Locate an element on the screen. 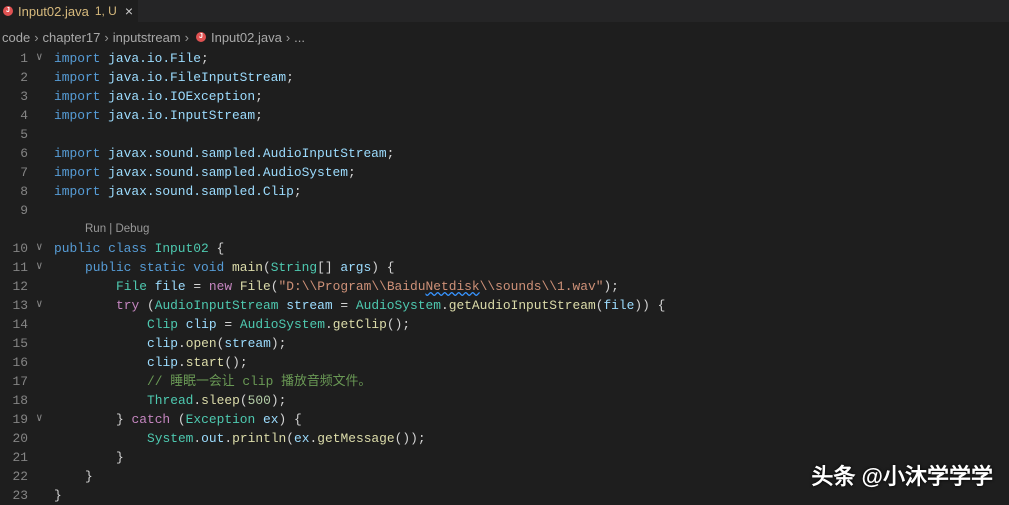 The width and height of the screenshot is (1009, 505). code-text: import javax.sound.sampled.Clip; is located at coordinates (178, 191).